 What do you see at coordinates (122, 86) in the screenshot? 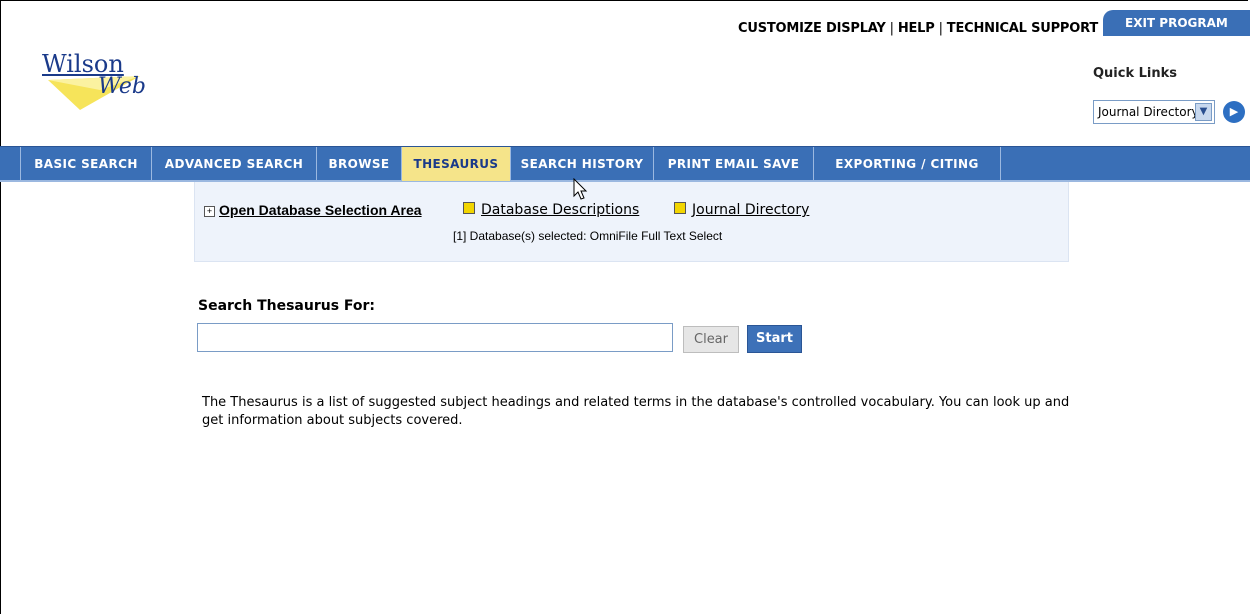
I see `logo-word-web: Web` at bounding box center [122, 86].